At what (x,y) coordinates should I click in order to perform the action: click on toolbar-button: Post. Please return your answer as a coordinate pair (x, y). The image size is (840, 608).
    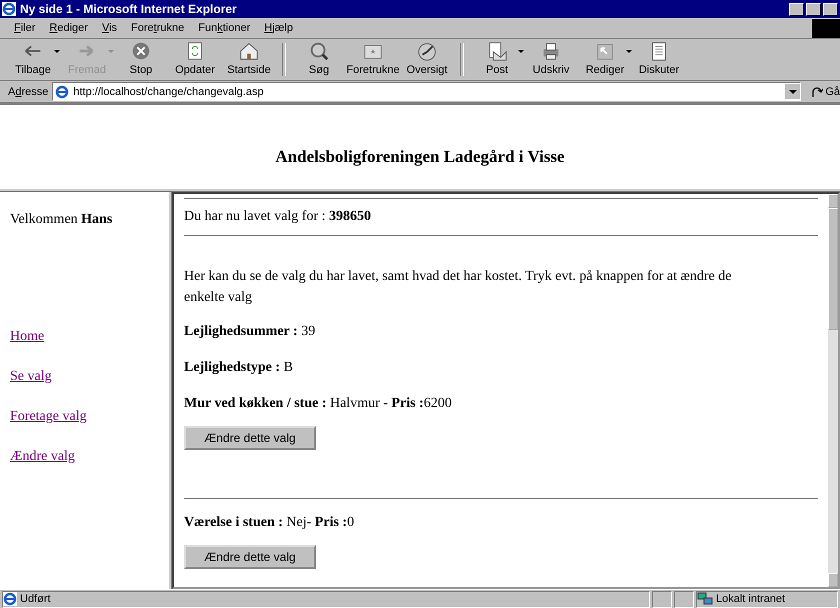
    Looking at the image, I should click on (497, 60).